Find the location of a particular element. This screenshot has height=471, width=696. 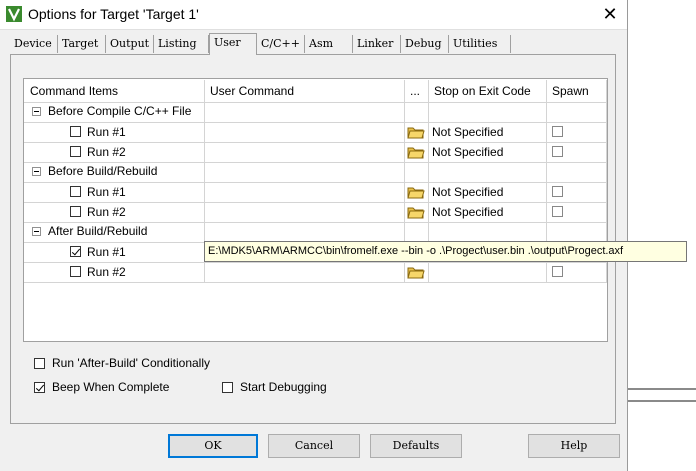

keil-icon is located at coordinates (14, 14).